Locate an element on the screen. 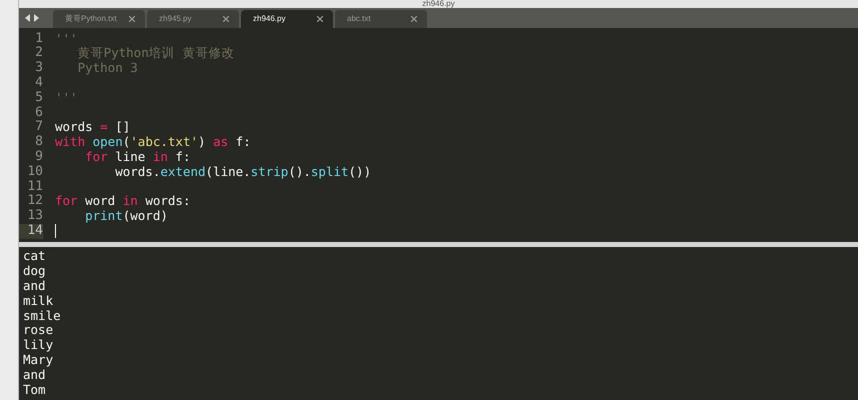  line-number: 12 is located at coordinates (34, 201).